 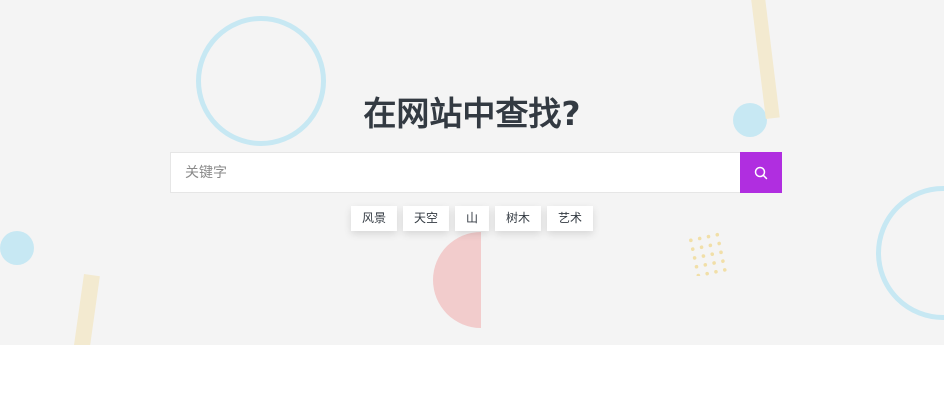 I want to click on search-box, so click(x=476, y=172).